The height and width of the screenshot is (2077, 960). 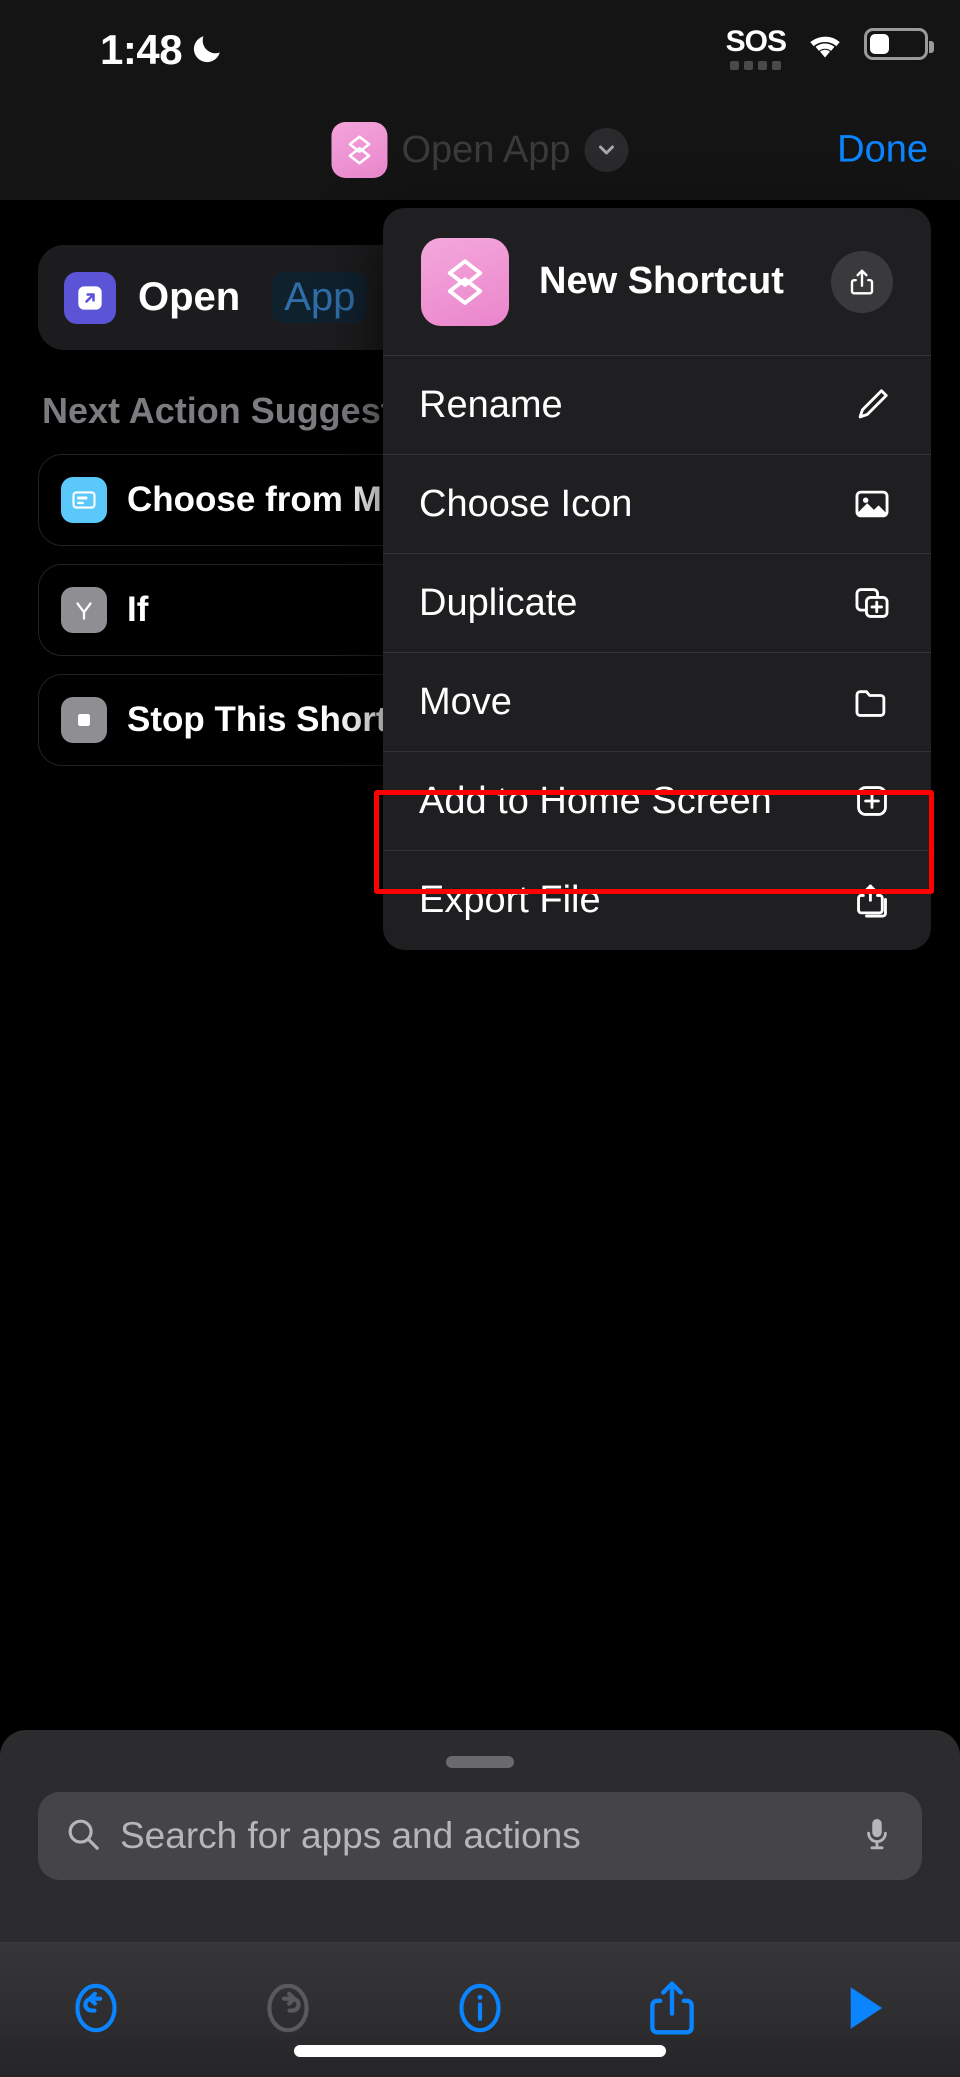 I want to click on menu-card-icon, so click(x=84, y=500).